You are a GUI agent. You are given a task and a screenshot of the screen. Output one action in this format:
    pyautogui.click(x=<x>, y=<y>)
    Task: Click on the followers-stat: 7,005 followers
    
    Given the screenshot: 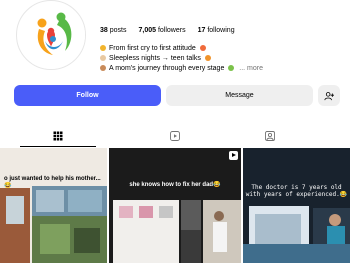 What is the action you would take?
    pyautogui.click(x=161, y=30)
    